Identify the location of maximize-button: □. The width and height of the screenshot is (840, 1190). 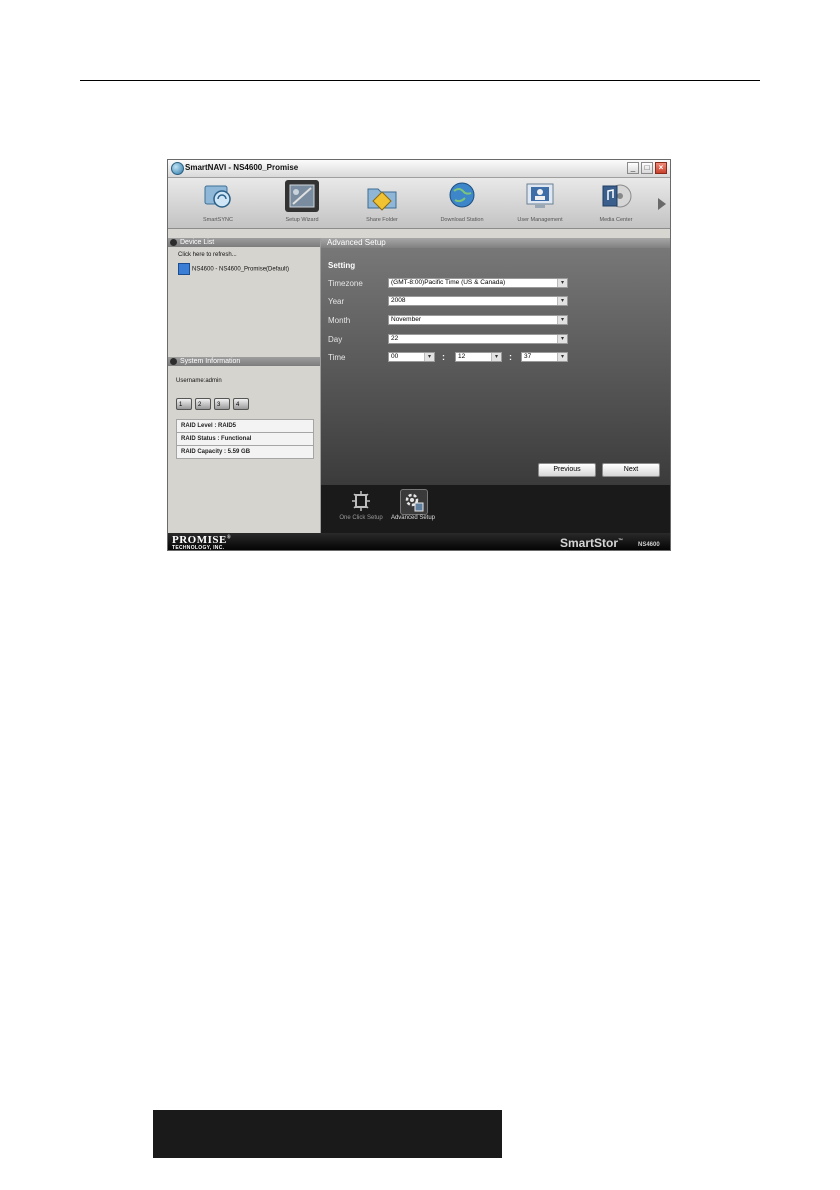
(647, 168).